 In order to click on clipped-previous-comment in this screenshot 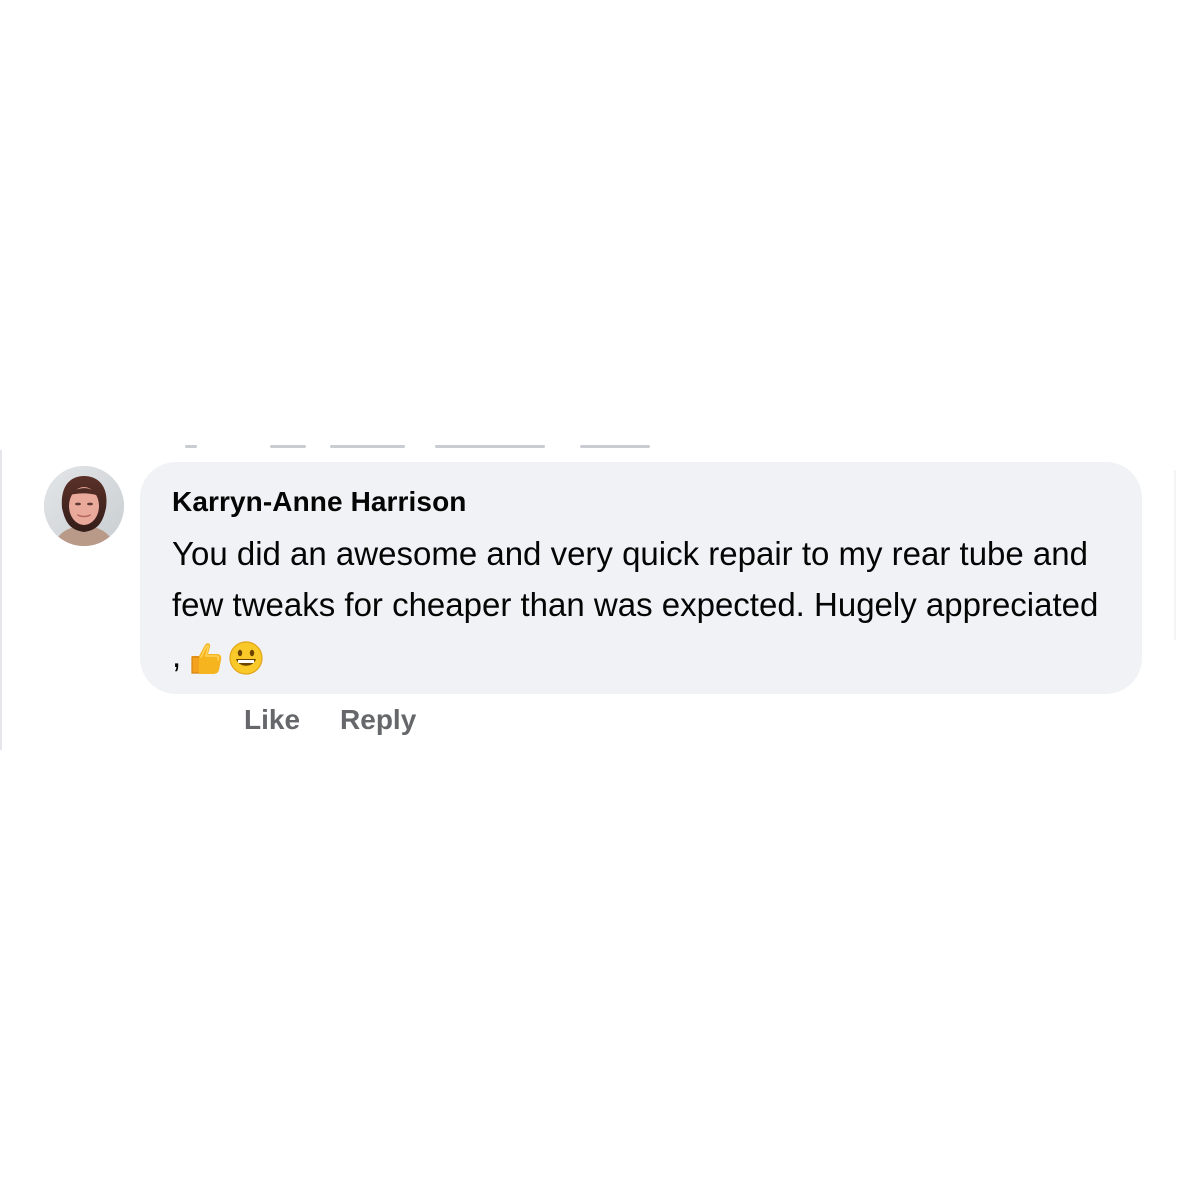, I will do `click(420, 446)`.